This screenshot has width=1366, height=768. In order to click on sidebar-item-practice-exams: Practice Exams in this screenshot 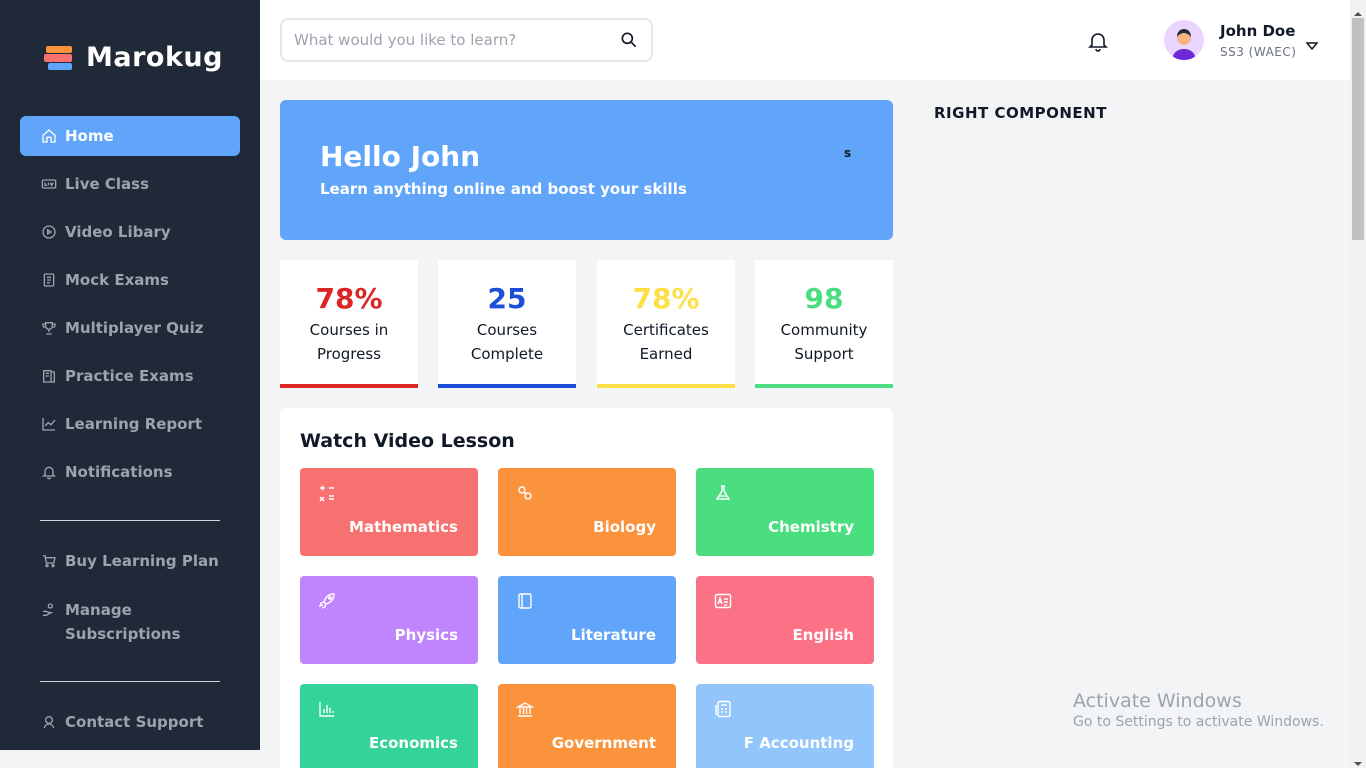, I will do `click(130, 376)`.